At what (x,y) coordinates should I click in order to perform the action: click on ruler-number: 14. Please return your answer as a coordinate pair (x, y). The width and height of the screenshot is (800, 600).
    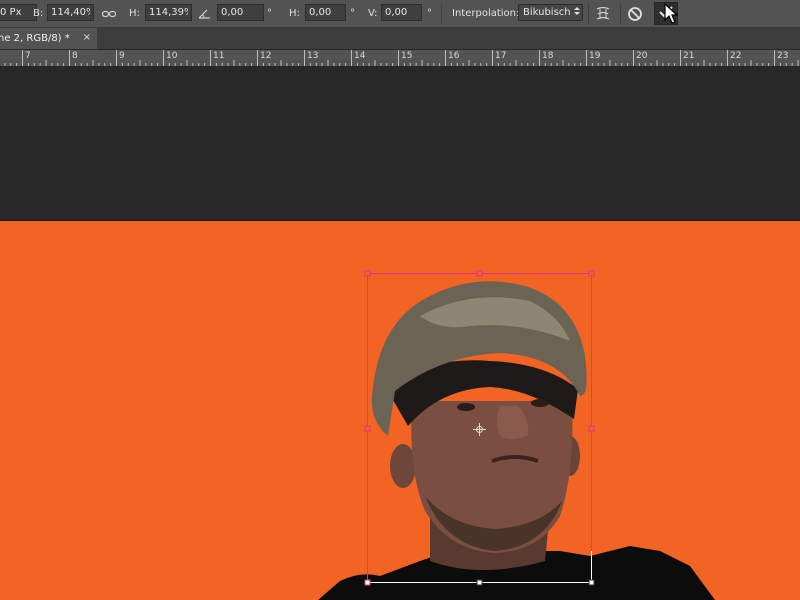
    Looking at the image, I should click on (360, 56).